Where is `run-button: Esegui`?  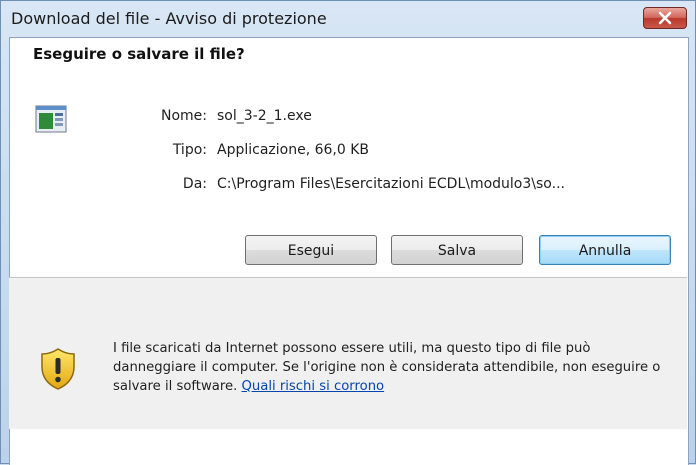 run-button: Esegui is located at coordinates (311, 250).